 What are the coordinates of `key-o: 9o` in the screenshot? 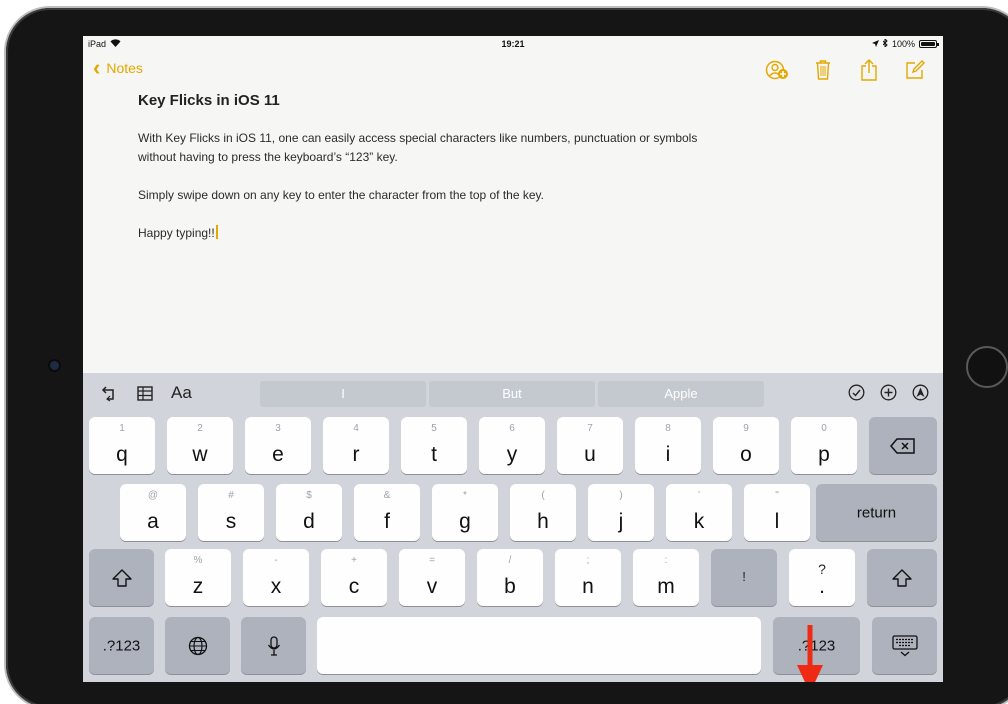 It's located at (746, 445).